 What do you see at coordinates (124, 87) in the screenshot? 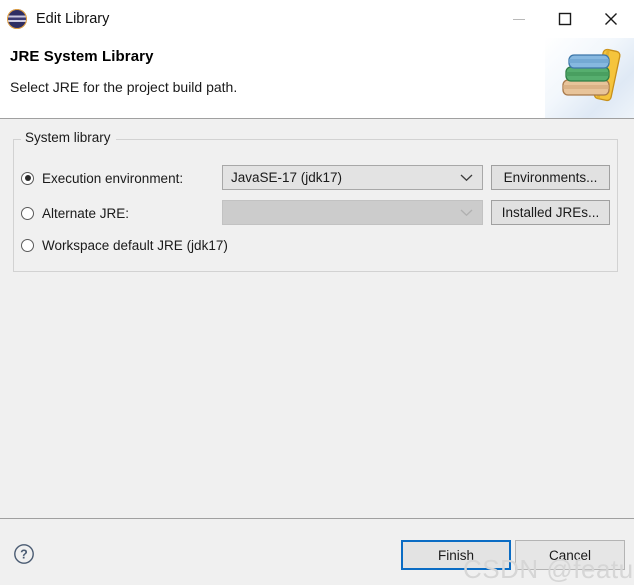
I see `page-subtitle: Select JRE for the project build path.` at bounding box center [124, 87].